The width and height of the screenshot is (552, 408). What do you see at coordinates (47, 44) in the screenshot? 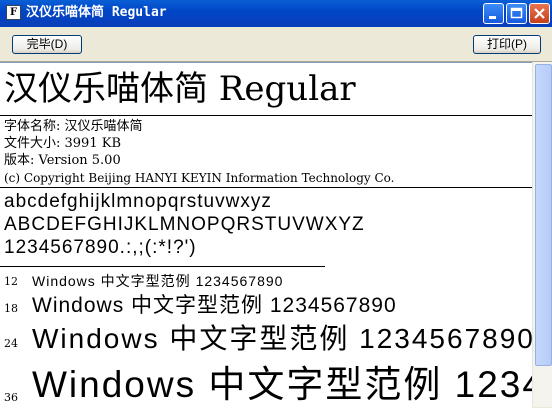
I see `done-button: 完毕(D)` at bounding box center [47, 44].